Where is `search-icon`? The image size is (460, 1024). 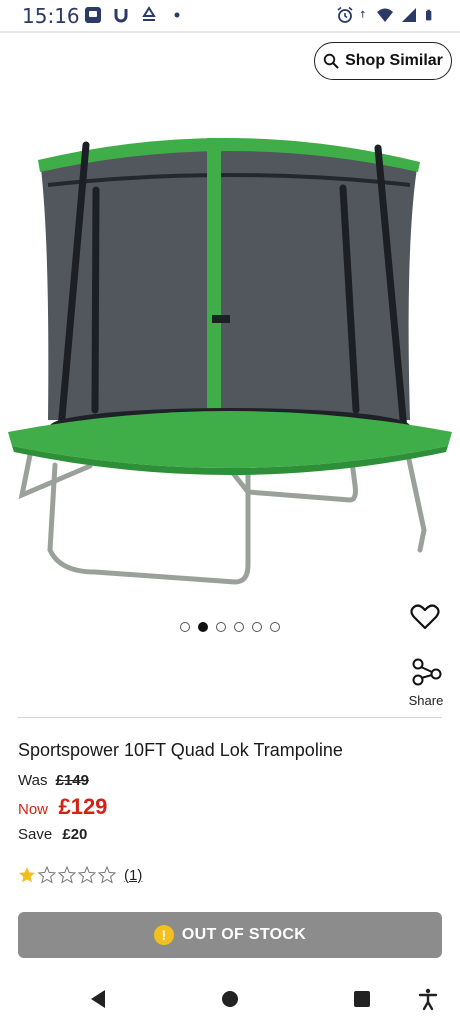 search-icon is located at coordinates (331, 61).